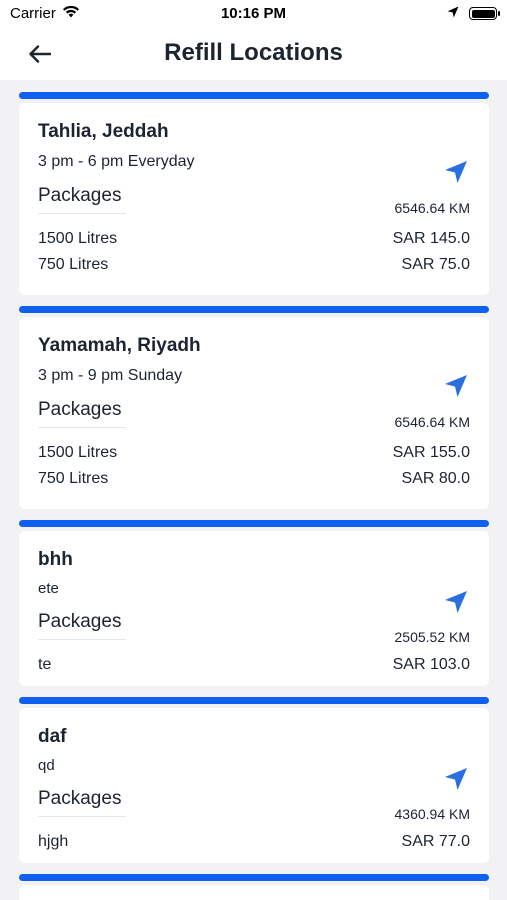 This screenshot has width=507, height=900. What do you see at coordinates (48, 588) in the screenshot?
I see `location-hours: ete` at bounding box center [48, 588].